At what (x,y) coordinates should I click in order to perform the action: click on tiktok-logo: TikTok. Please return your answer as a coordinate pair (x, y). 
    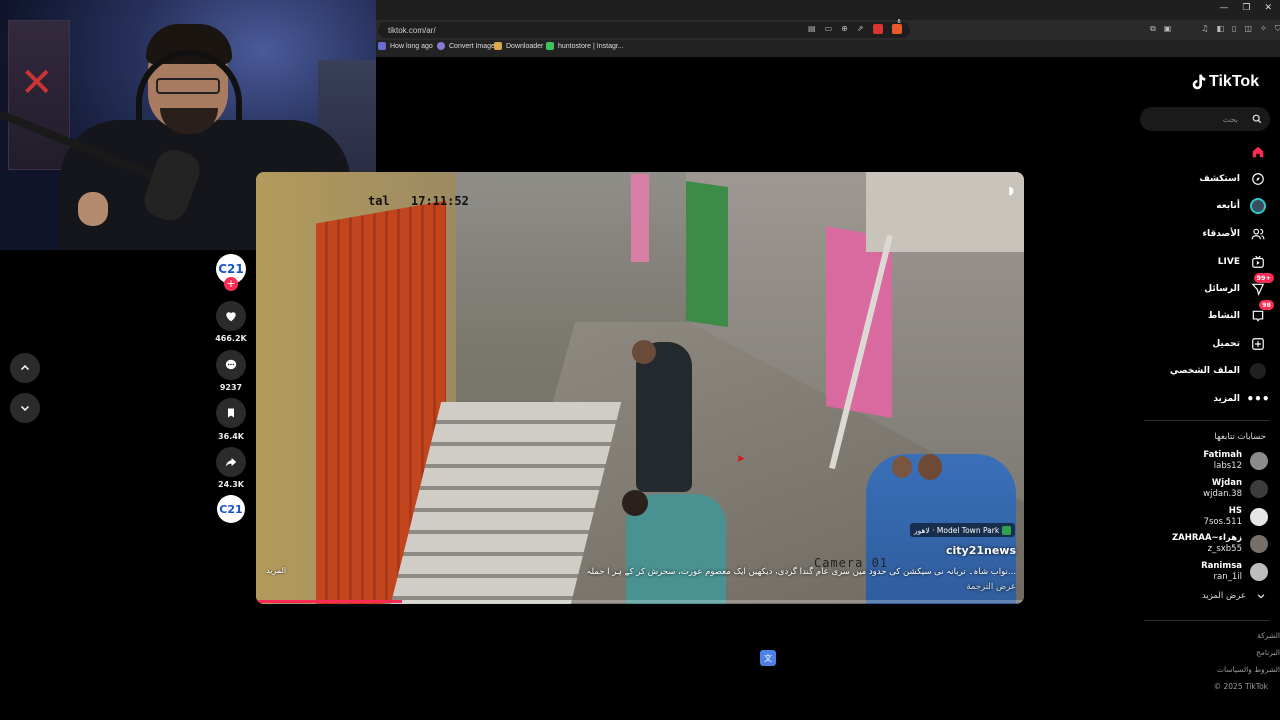
    Looking at the image, I should click on (1224, 82).